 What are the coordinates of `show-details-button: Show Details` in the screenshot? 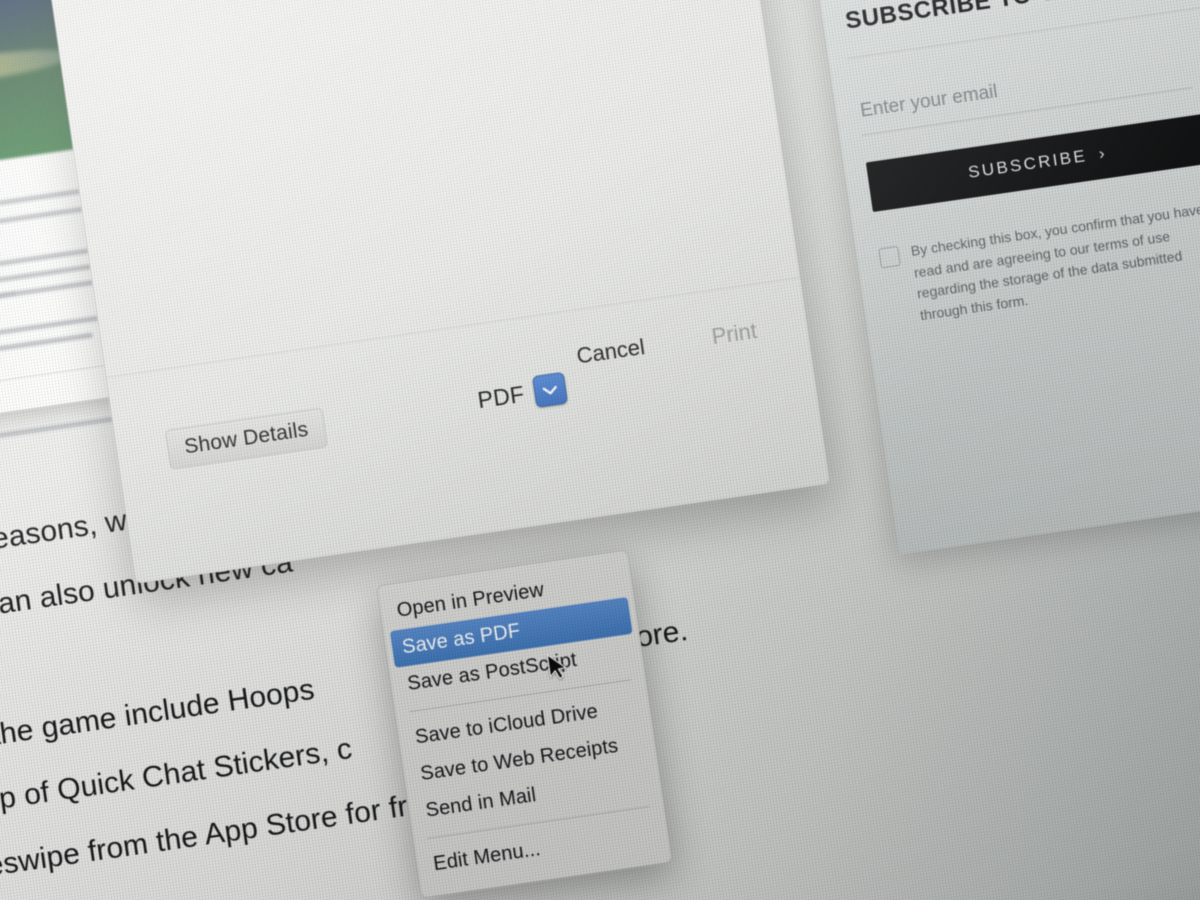 It's located at (246, 438).